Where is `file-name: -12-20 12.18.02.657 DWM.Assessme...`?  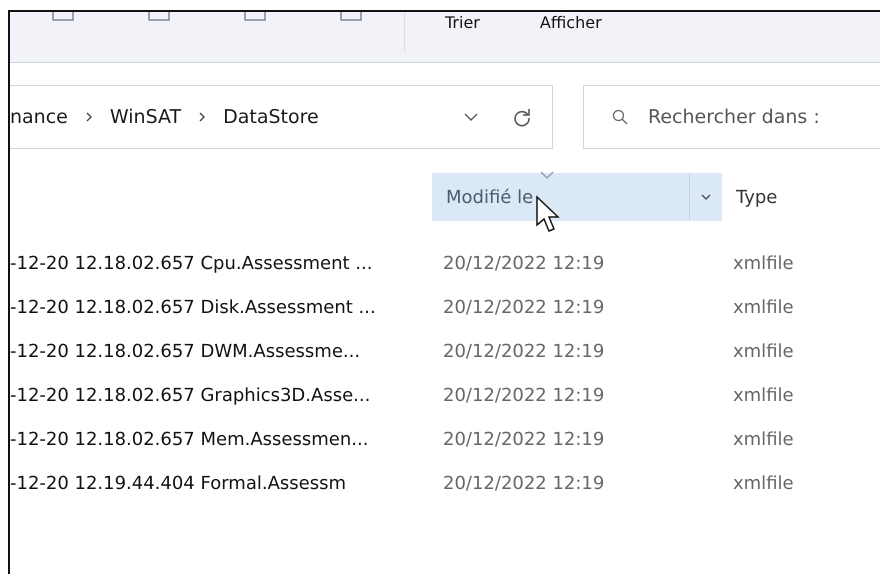
file-name: -12-20 12.18.02.657 DWM.Assessme... is located at coordinates (185, 351).